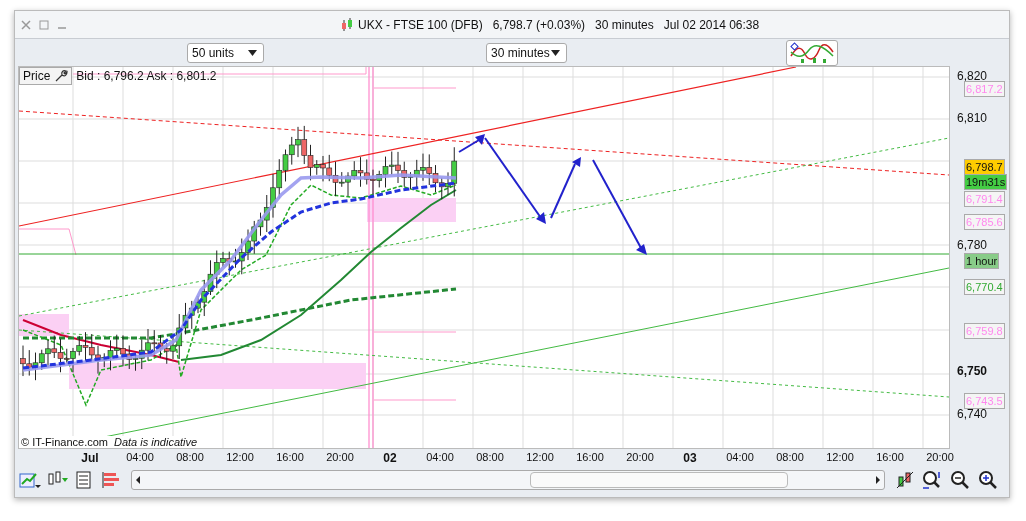 This screenshot has height=521, width=1026. What do you see at coordinates (225, 52) in the screenshot?
I see `units-dropdown: 50 units` at bounding box center [225, 52].